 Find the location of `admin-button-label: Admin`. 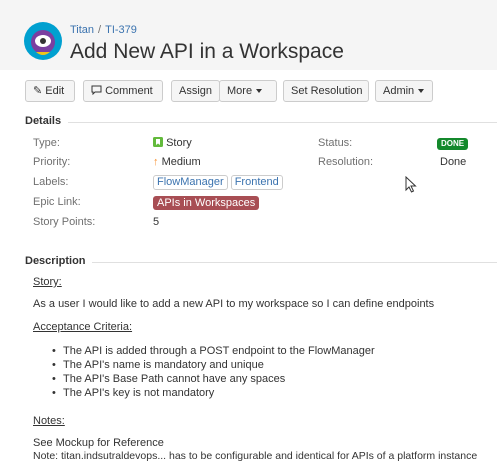

admin-button-label: Admin is located at coordinates (399, 91).